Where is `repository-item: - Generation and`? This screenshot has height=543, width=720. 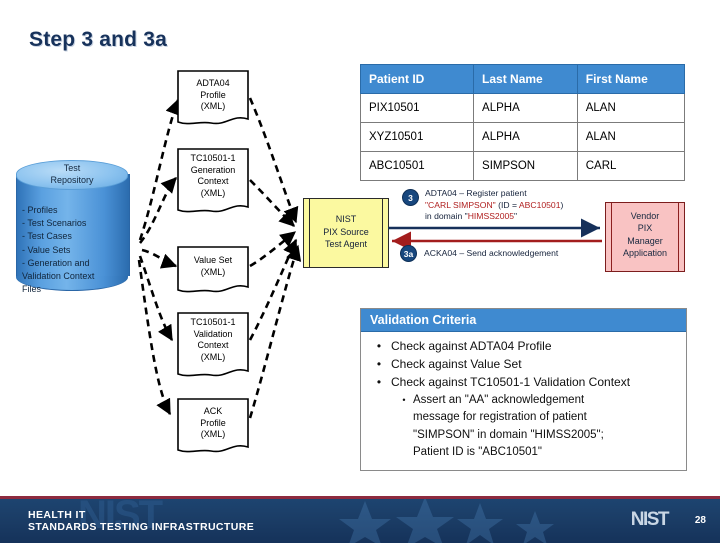 repository-item: - Generation and is located at coordinates (56, 262).